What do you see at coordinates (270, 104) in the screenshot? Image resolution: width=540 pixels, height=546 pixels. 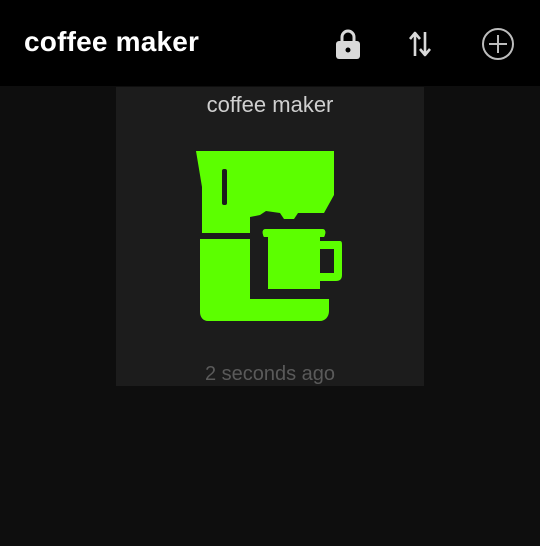 I see `device-name: coffee maker` at bounding box center [270, 104].